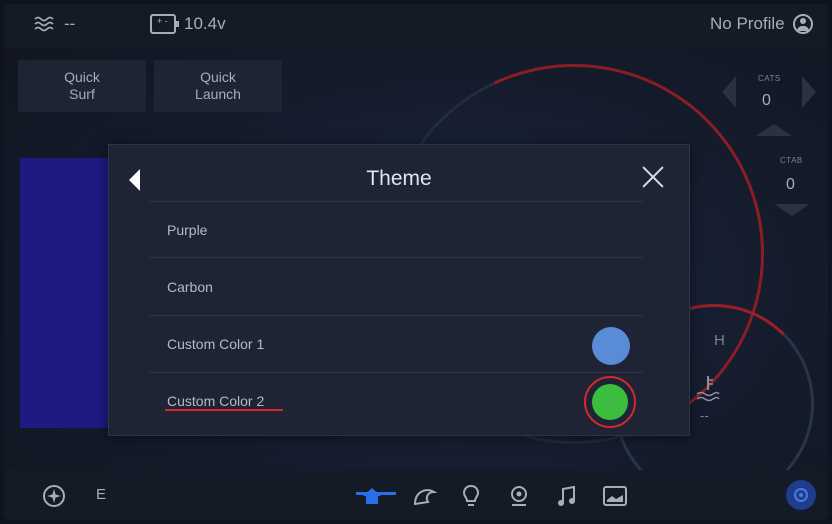 This screenshot has height=524, width=832. Describe the element at coordinates (164, 24) in the screenshot. I see `battery-icon: + -` at that location.